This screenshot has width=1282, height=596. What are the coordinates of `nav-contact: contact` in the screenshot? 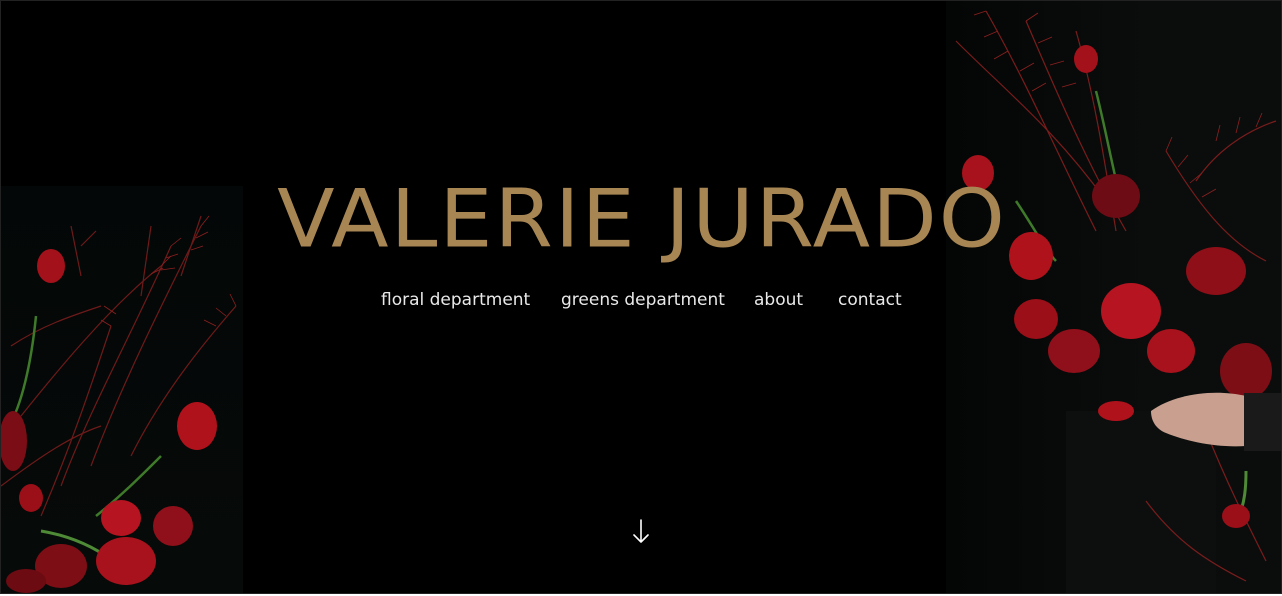 It's located at (870, 300).